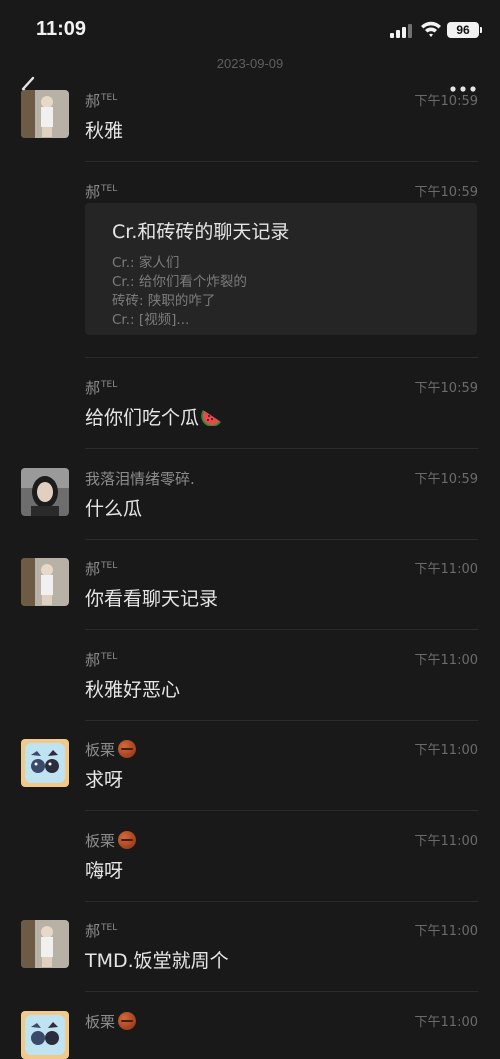  I want to click on battery-icon: 96, so click(463, 30).